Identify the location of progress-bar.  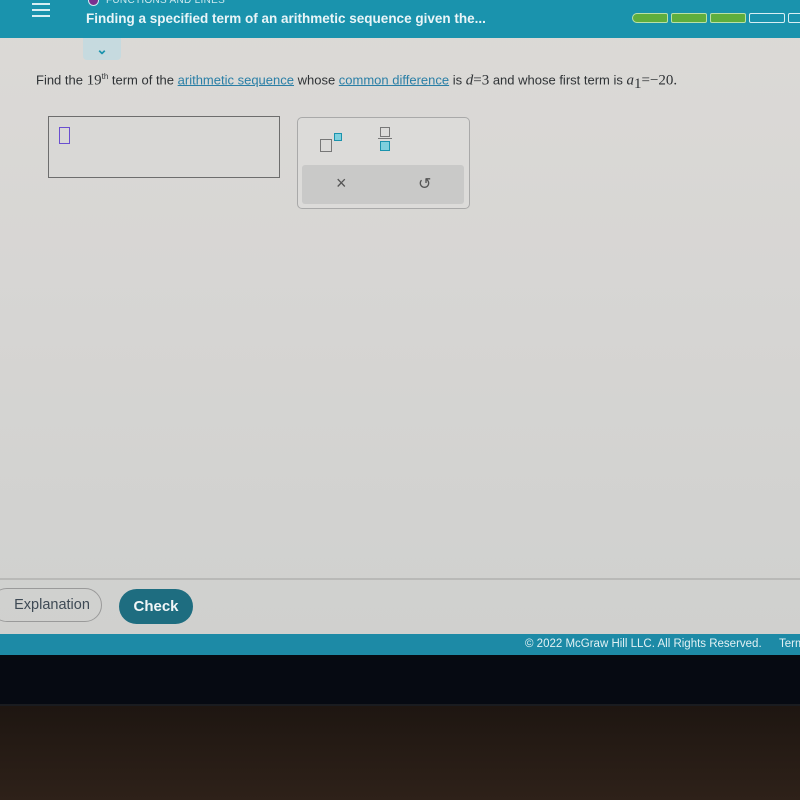
(716, 18).